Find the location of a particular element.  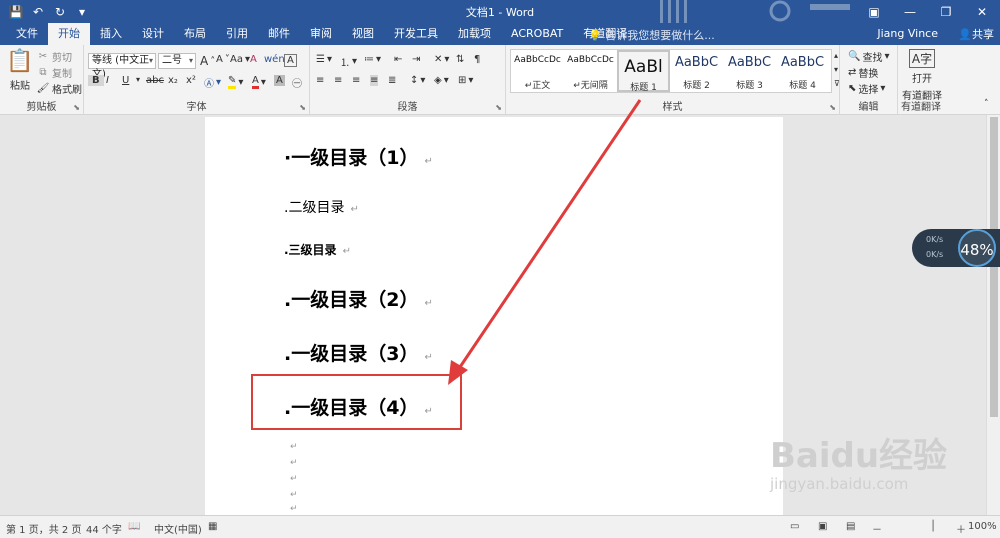

network-speed-widget: 0K/s 0K/s 48% is located at coordinates (956, 248).